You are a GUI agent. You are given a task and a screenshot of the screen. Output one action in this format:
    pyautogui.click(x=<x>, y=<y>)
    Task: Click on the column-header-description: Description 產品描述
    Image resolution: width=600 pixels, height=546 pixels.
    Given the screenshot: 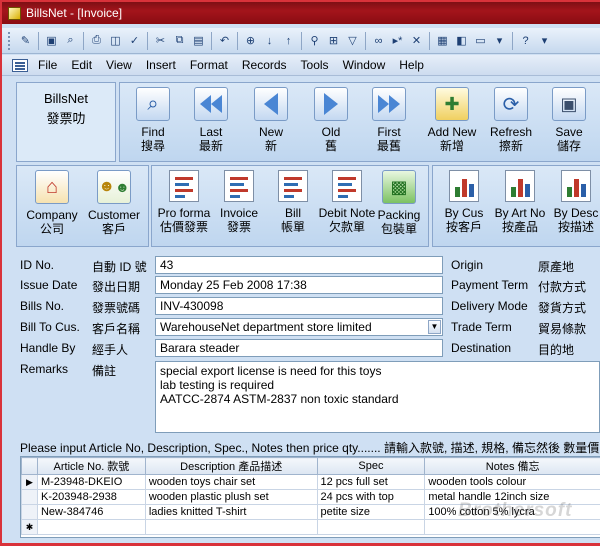 What is the action you would take?
    pyautogui.click(x=231, y=466)
    